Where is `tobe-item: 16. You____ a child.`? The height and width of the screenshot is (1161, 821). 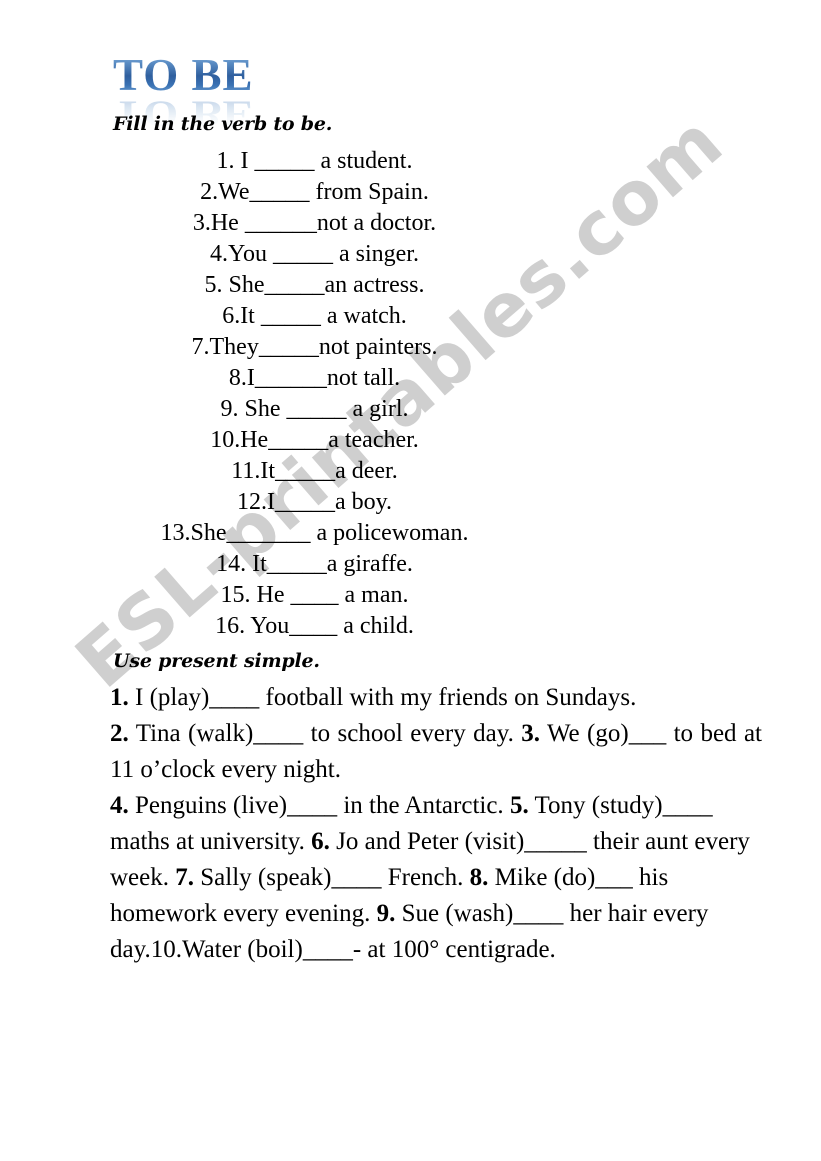
tobe-item: 16. You____ a child. is located at coordinates (314, 626).